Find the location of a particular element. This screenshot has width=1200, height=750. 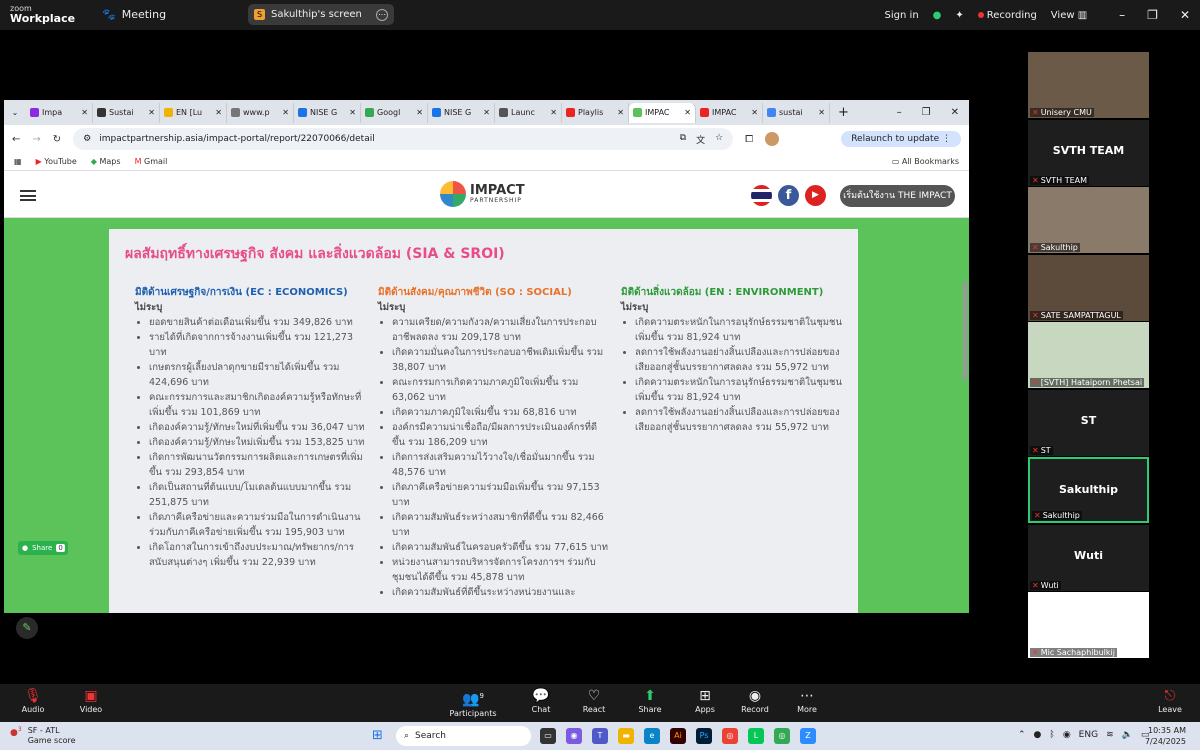

participant-tile: SVTH TEAM ✕ SVTH TEAM is located at coordinates (1088, 152).